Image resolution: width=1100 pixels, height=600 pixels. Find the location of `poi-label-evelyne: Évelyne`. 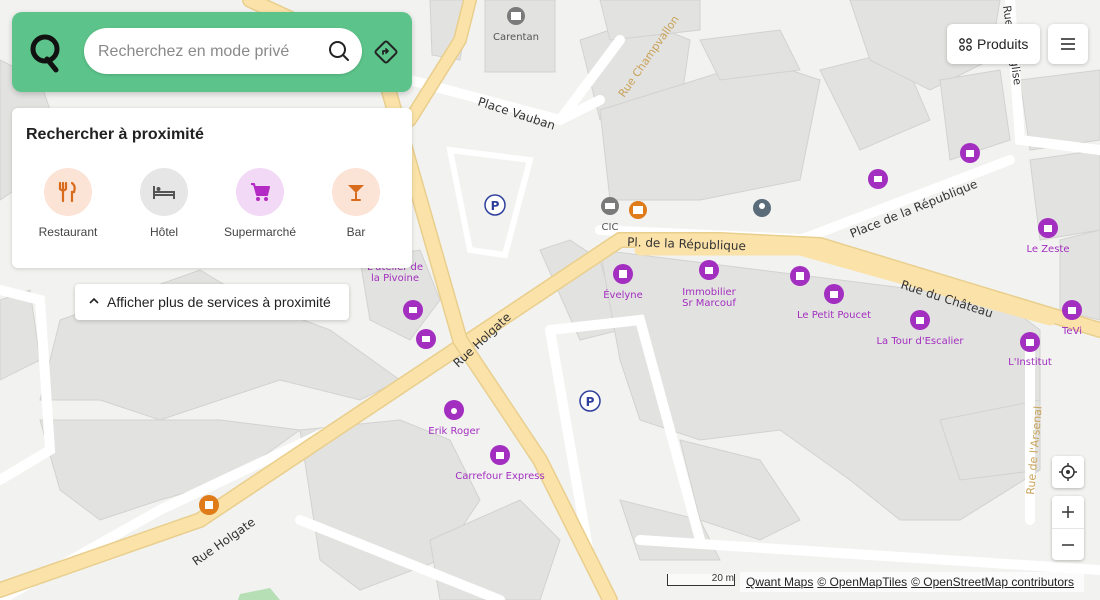

poi-label-evelyne: Évelyne is located at coordinates (623, 294).